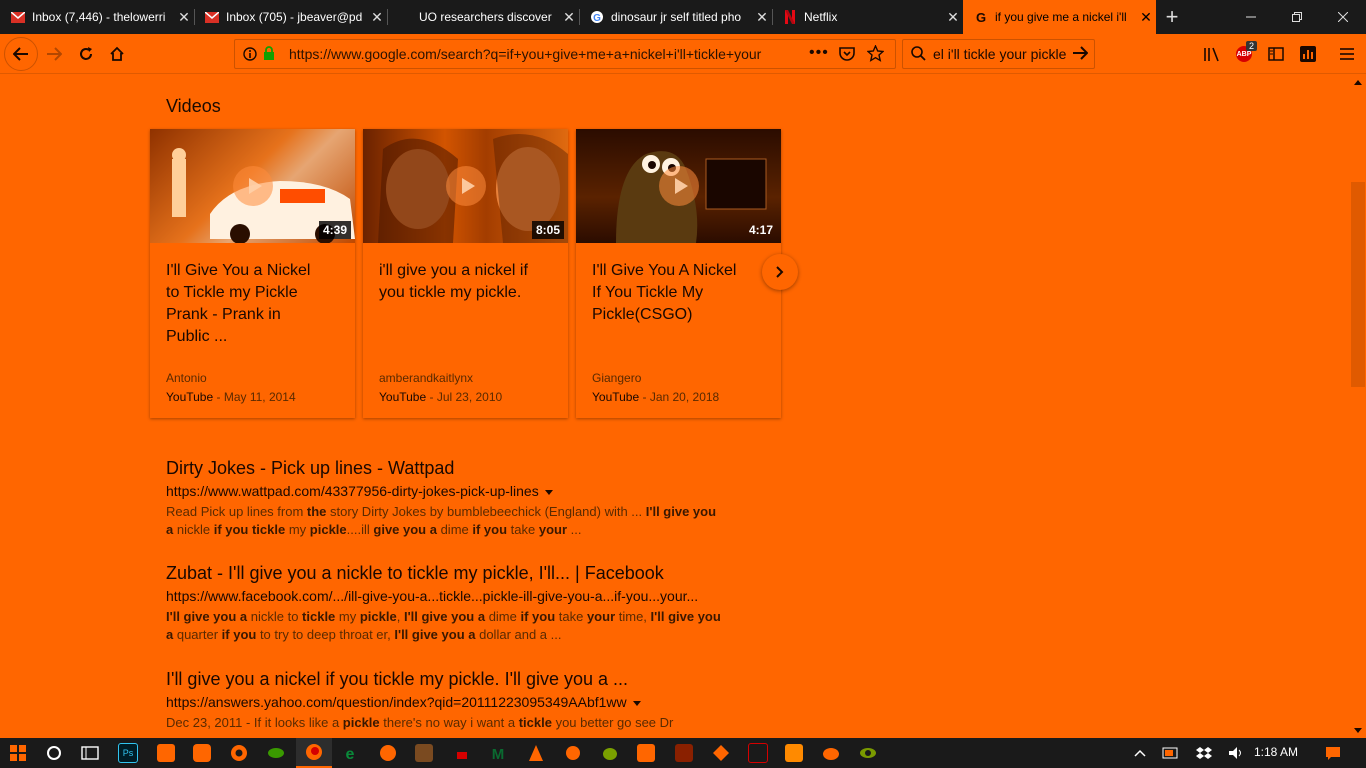 This screenshot has width=1366, height=768. Describe the element at coordinates (276, 753) in the screenshot. I see `green-app-taskbar-button` at that location.